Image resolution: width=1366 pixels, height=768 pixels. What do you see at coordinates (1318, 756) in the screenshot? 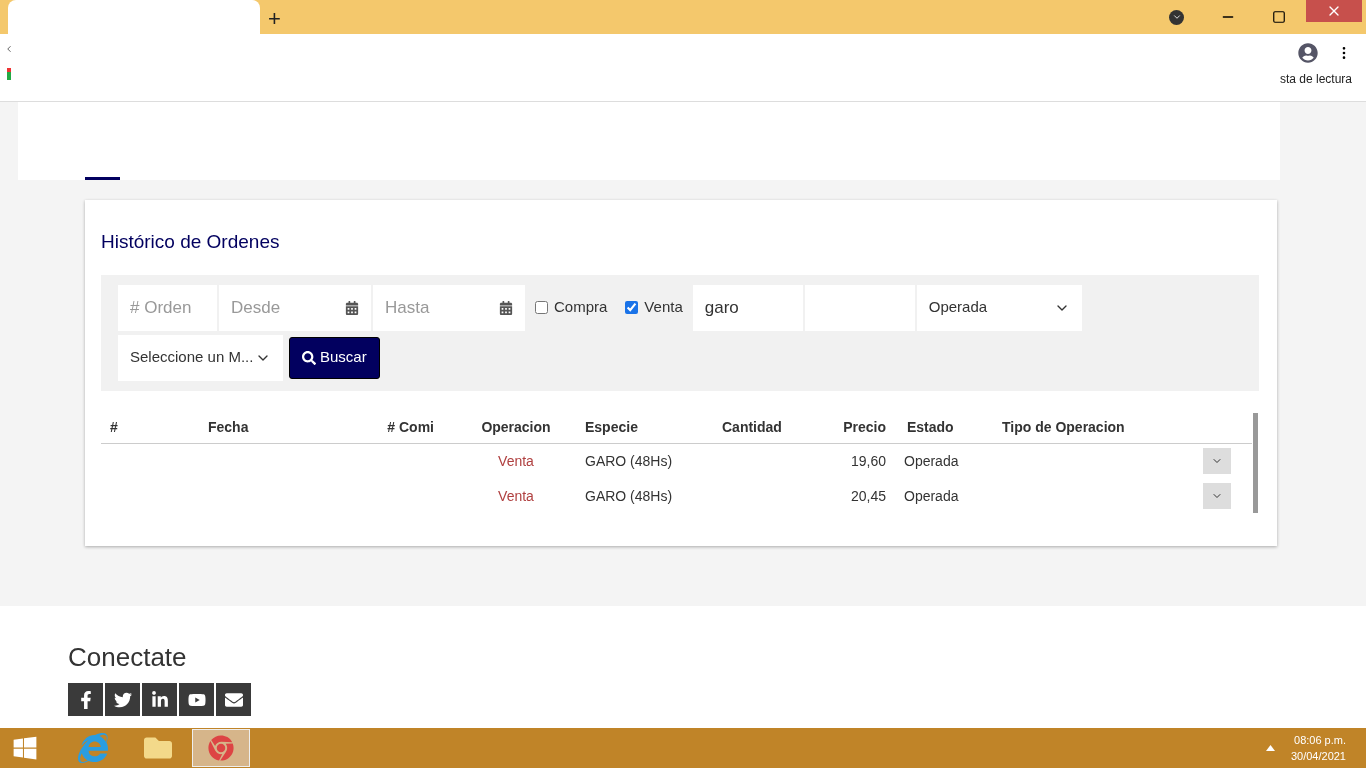
I see `clock-date: 30/04/2021` at bounding box center [1318, 756].